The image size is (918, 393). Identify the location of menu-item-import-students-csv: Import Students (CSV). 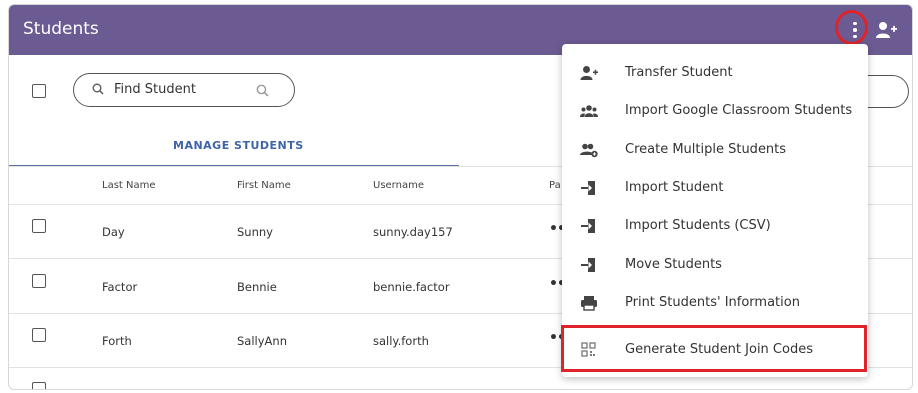
(715, 226).